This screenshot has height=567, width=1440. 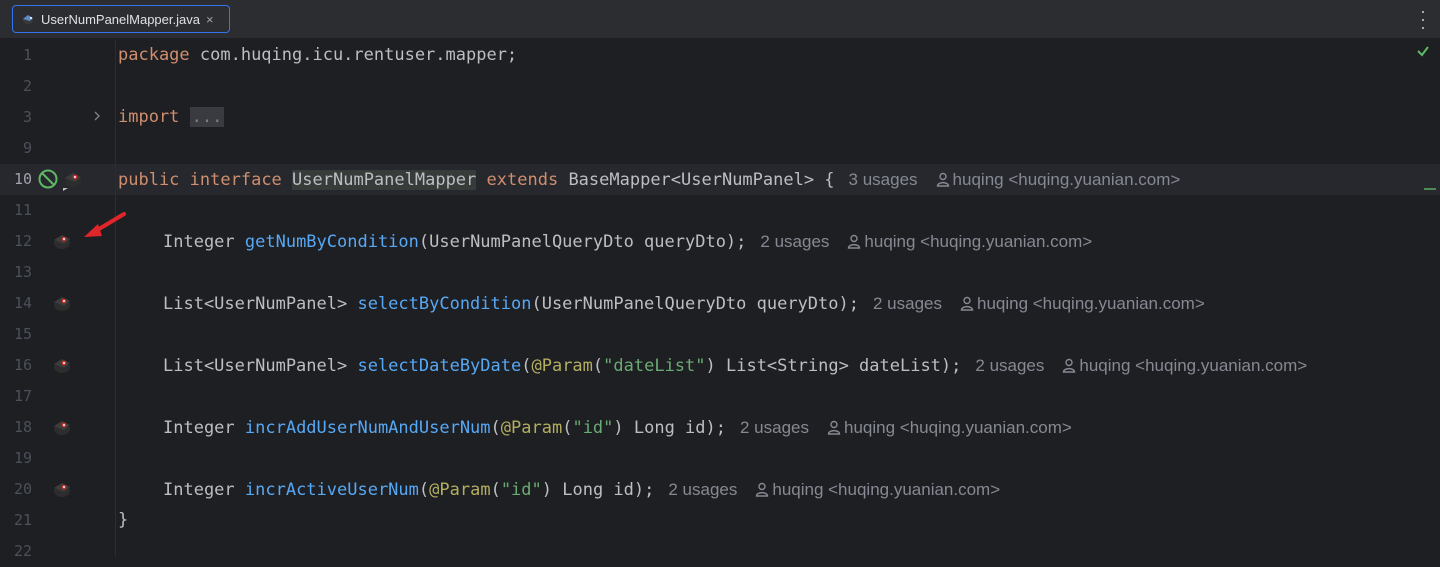 What do you see at coordinates (27, 55) in the screenshot?
I see `line-number: 1` at bounding box center [27, 55].